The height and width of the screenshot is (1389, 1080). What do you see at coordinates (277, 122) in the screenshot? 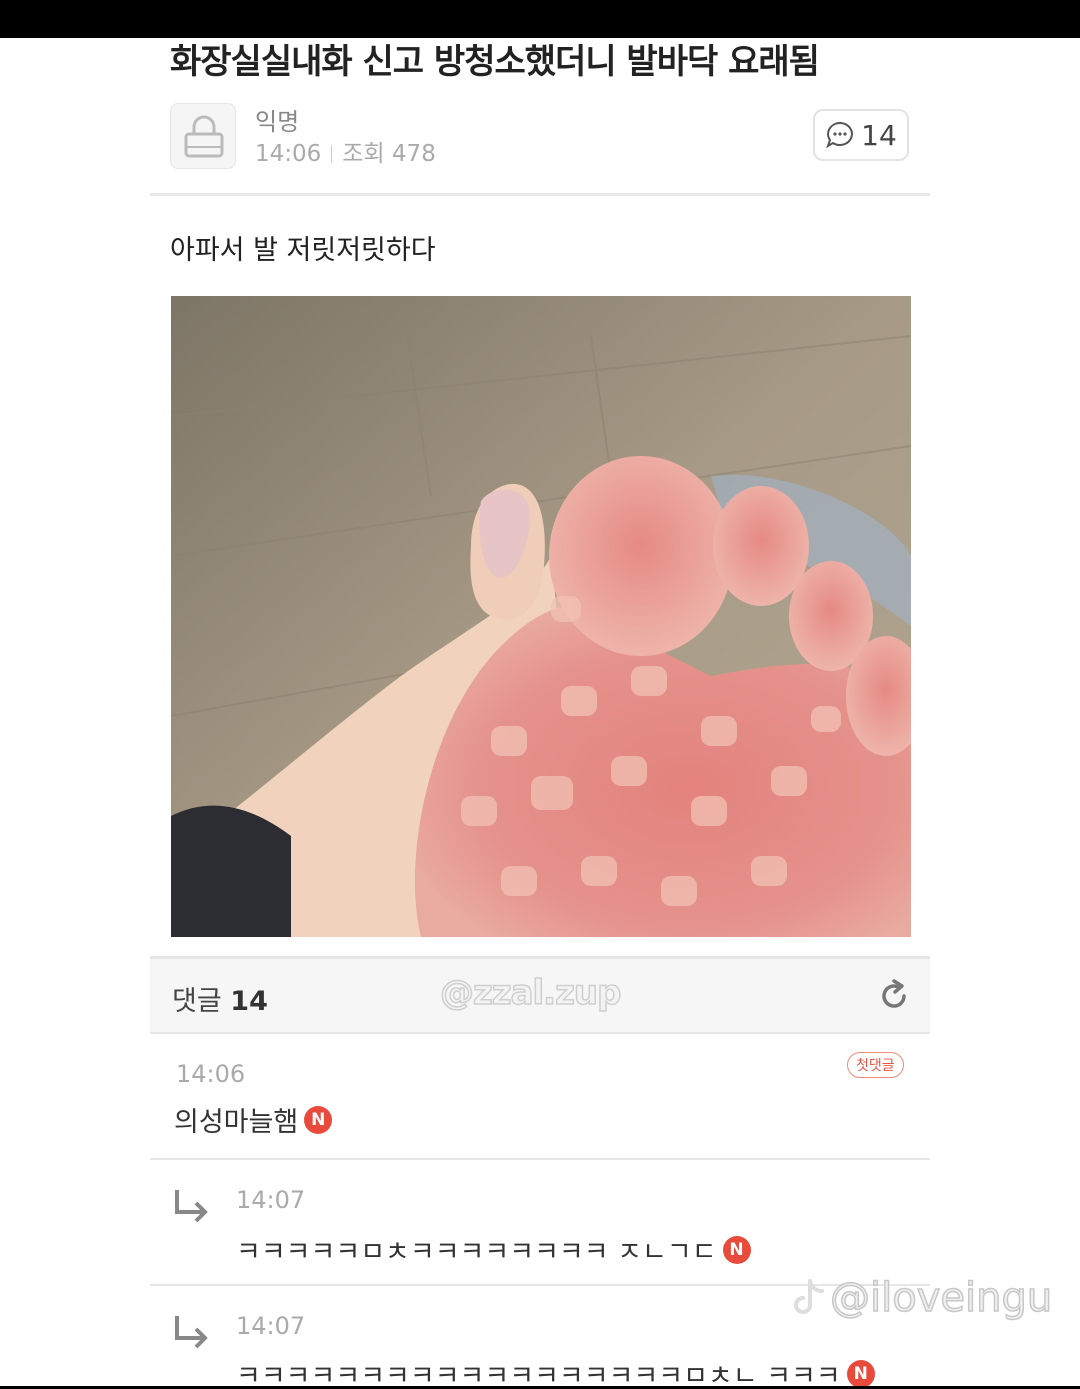
I see `author-name: 익명` at bounding box center [277, 122].